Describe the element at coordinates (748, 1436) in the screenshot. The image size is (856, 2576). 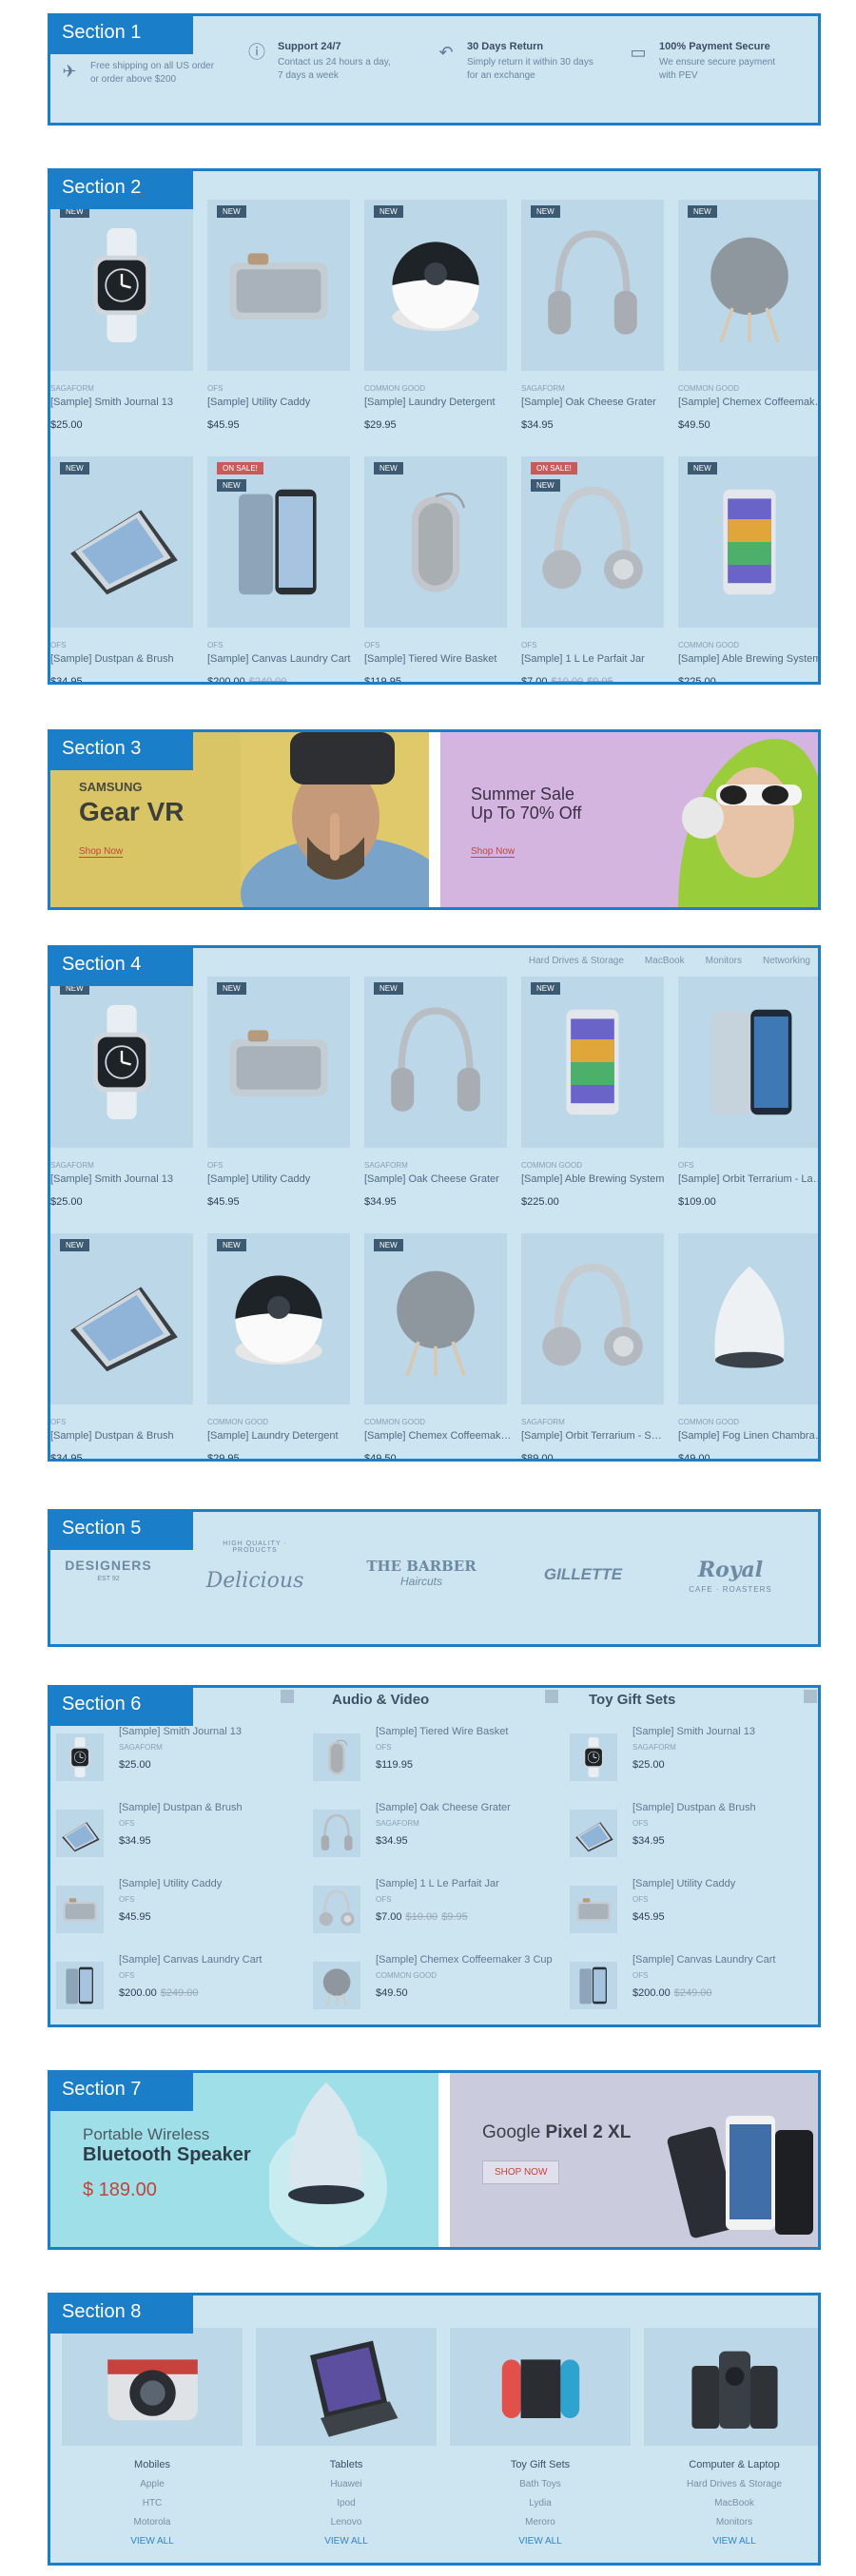
I see `product-title: [Sample] Fog Linen Chambray Towel` at that location.